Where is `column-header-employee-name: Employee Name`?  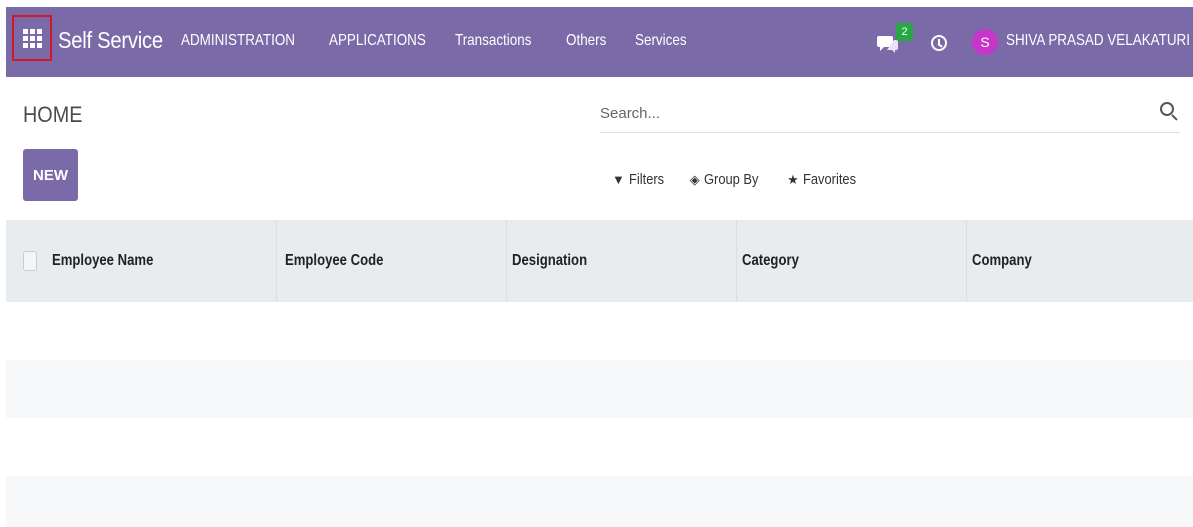
column-header-employee-name: Employee Name is located at coordinates (164, 261).